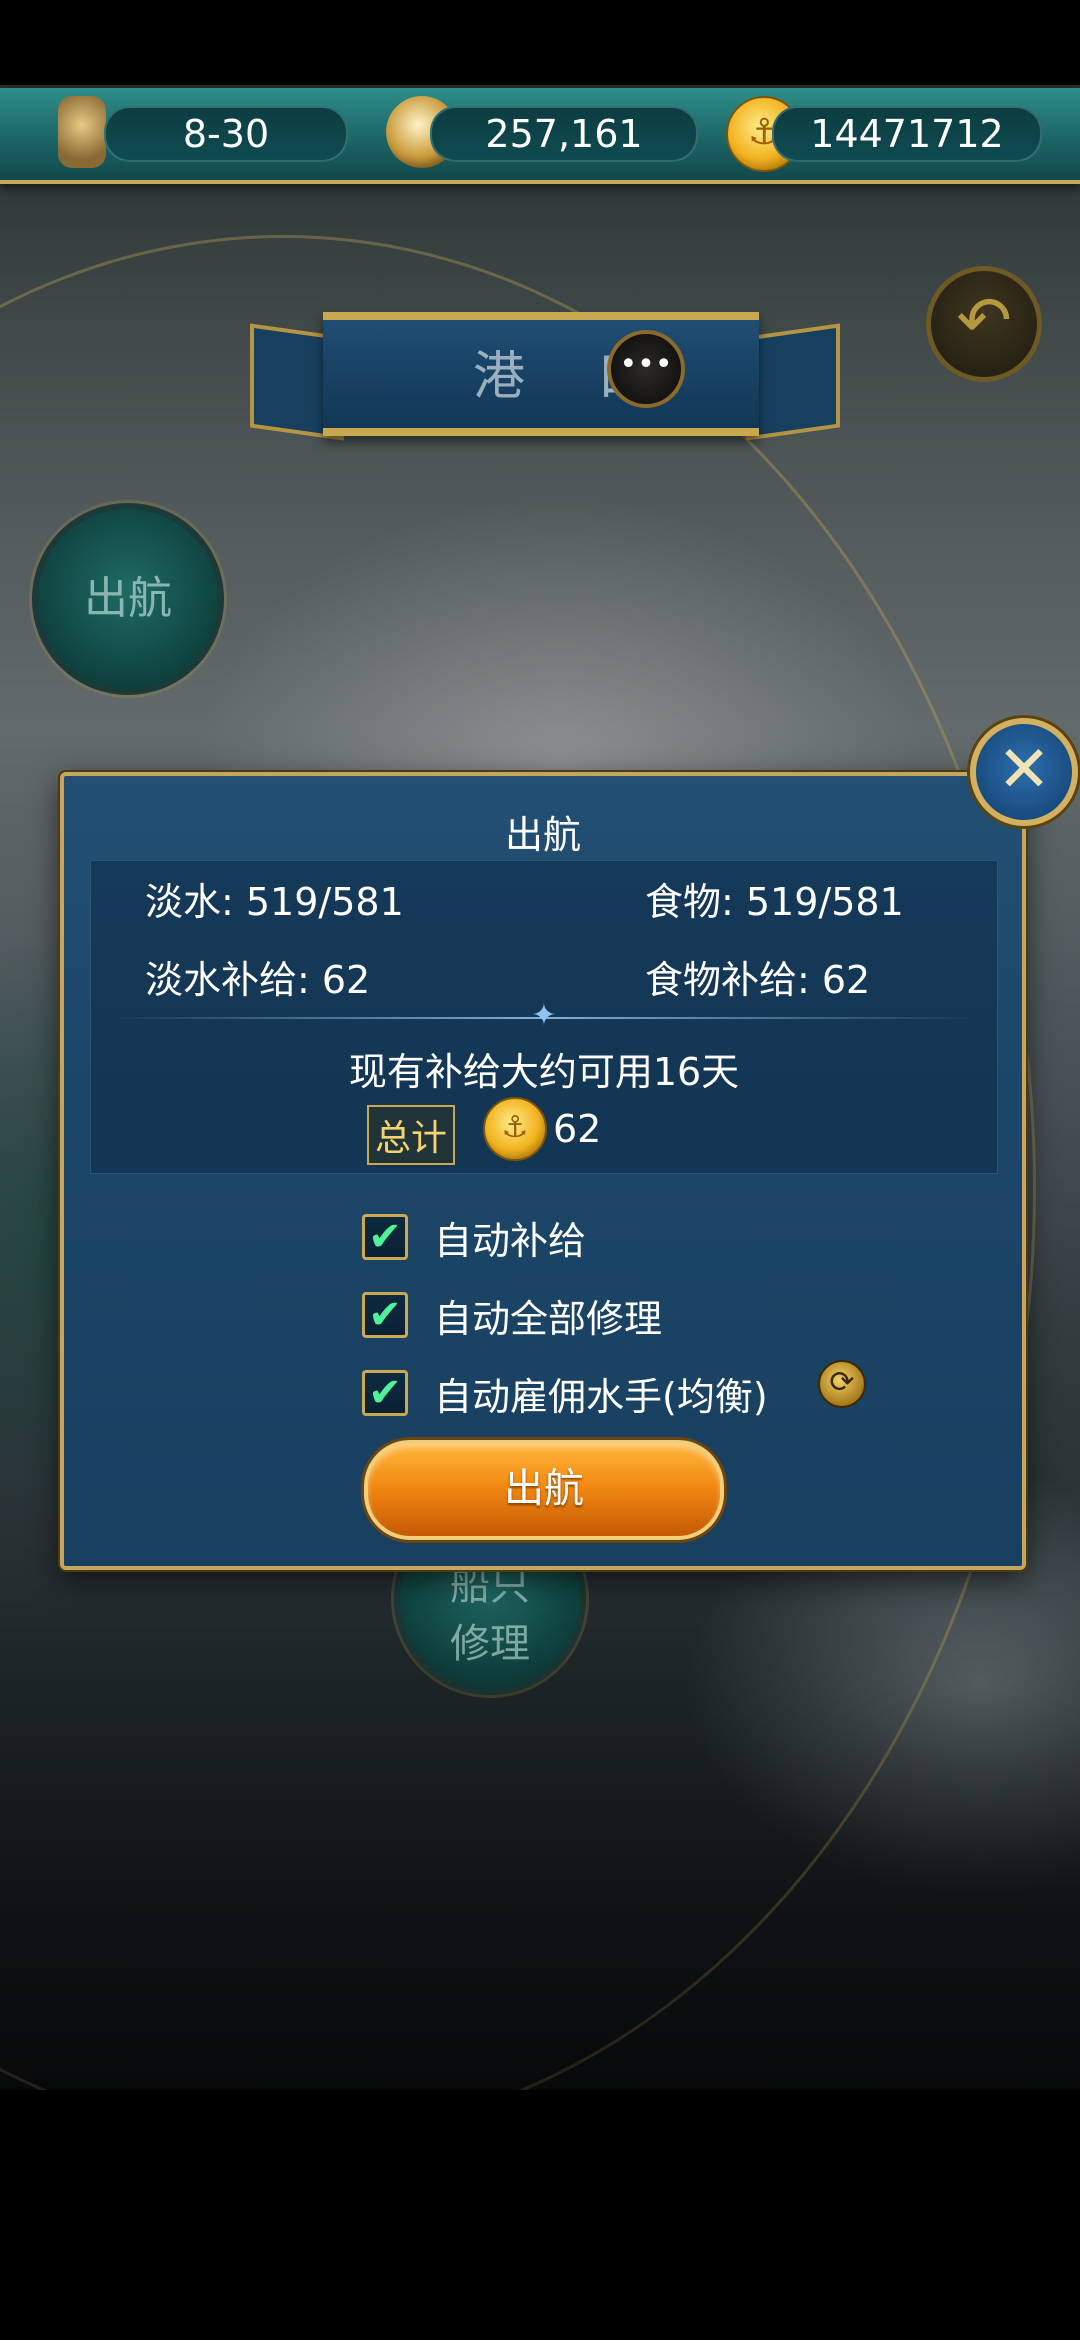  I want to click on anchor-coin-icon, so click(515, 1129).